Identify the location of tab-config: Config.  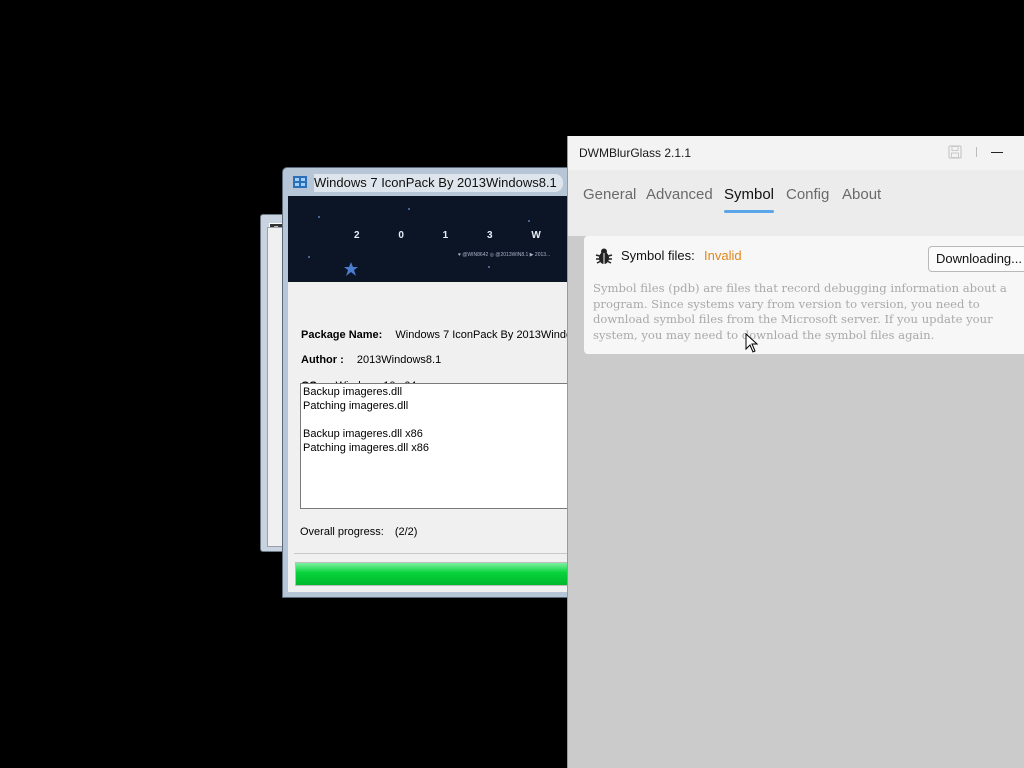
(807, 194).